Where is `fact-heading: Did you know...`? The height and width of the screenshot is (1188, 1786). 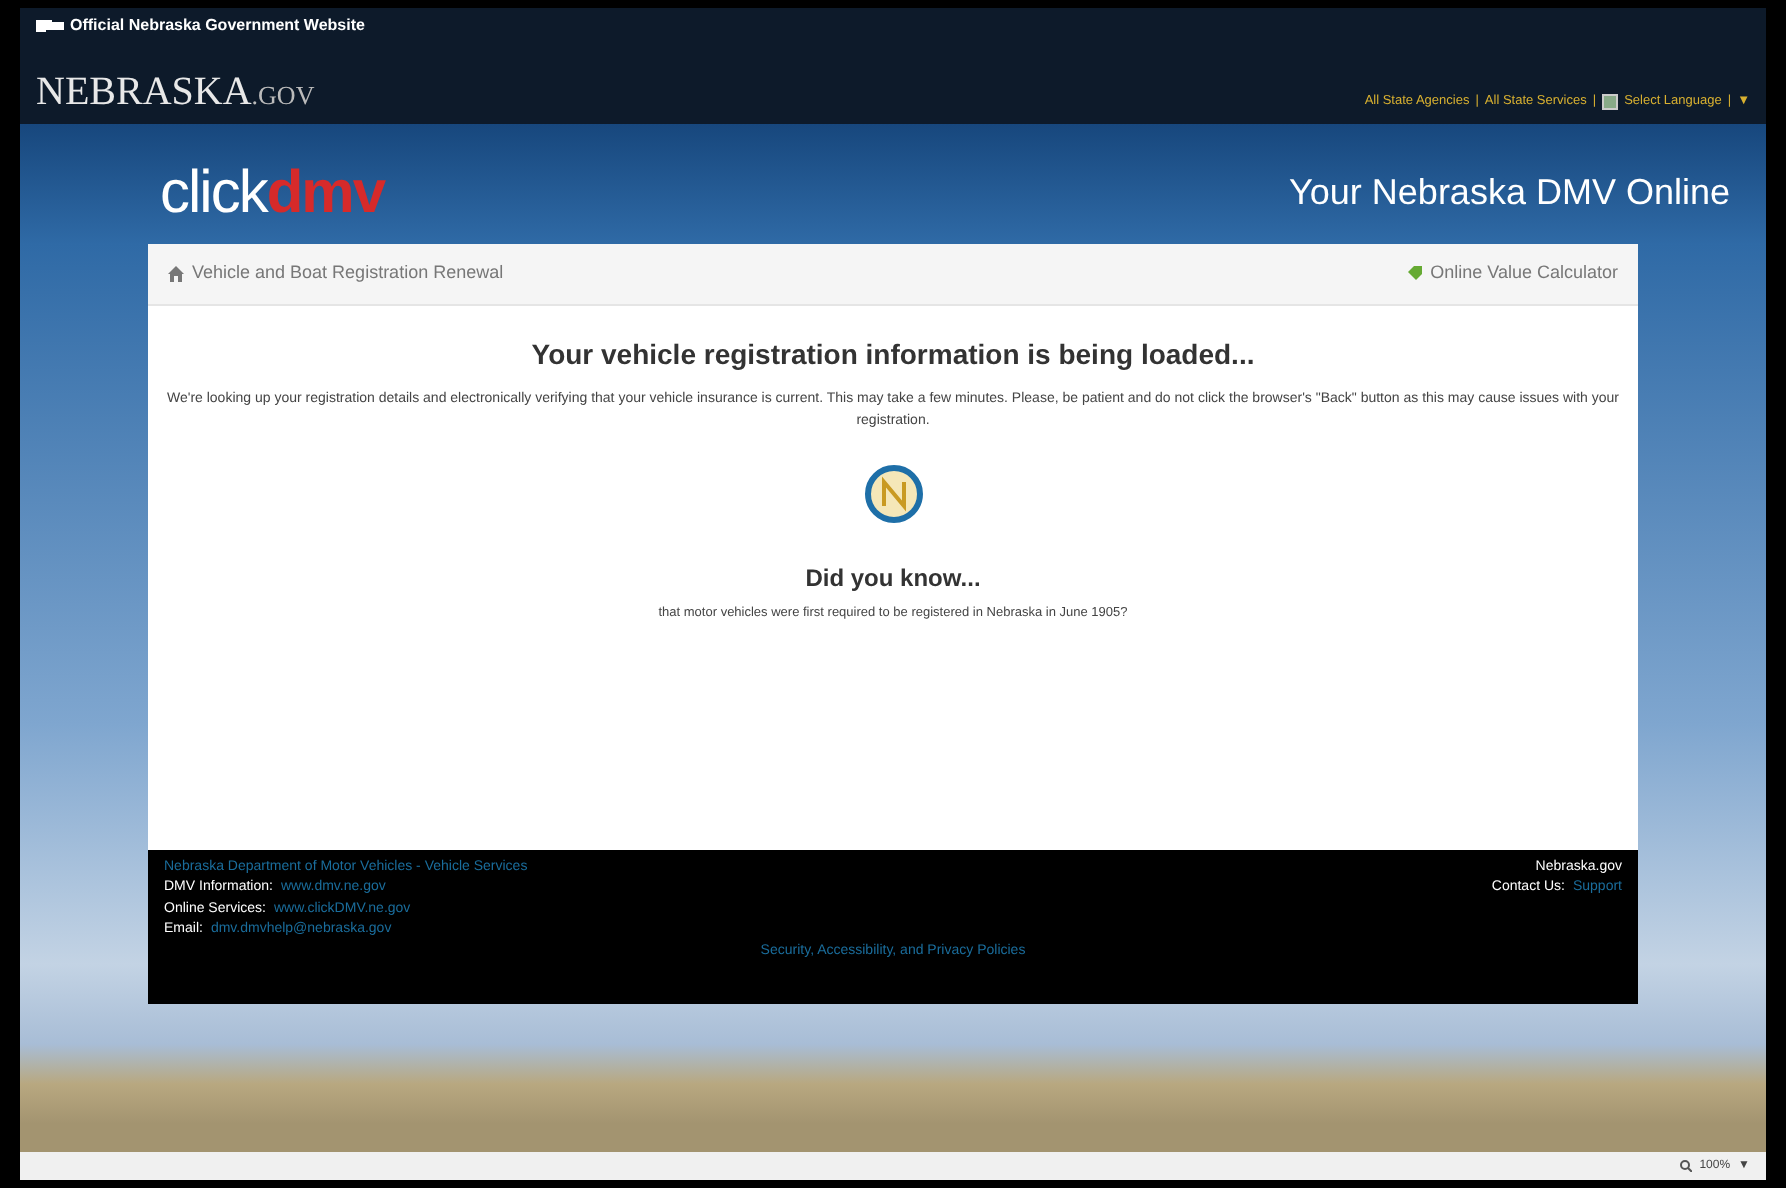
fact-heading: Did you know... is located at coordinates (893, 578).